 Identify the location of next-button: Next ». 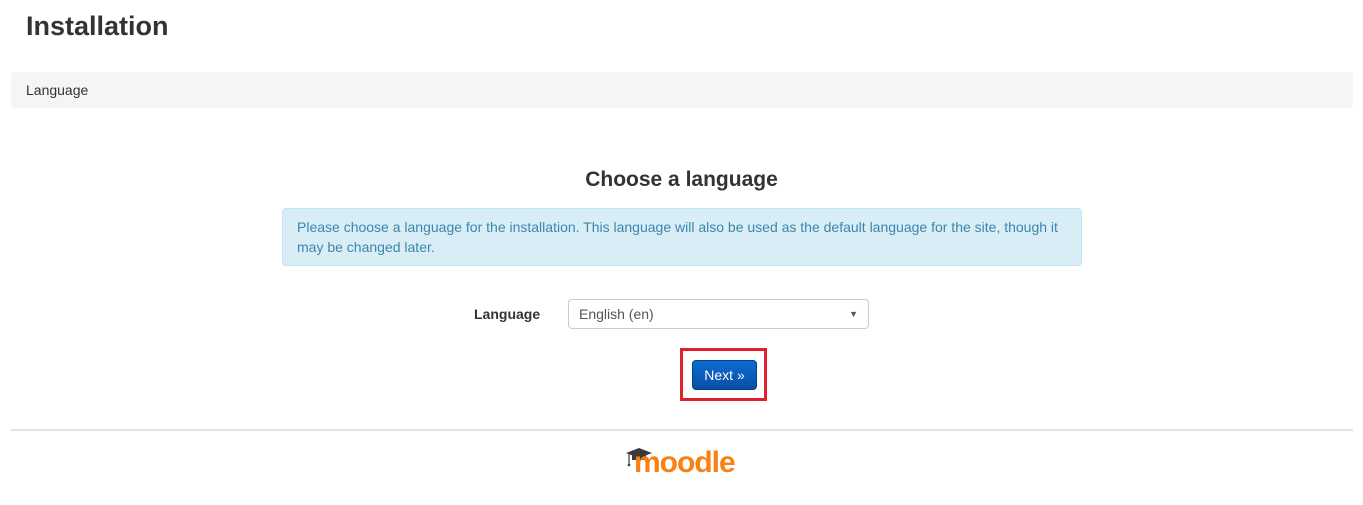
(724, 375).